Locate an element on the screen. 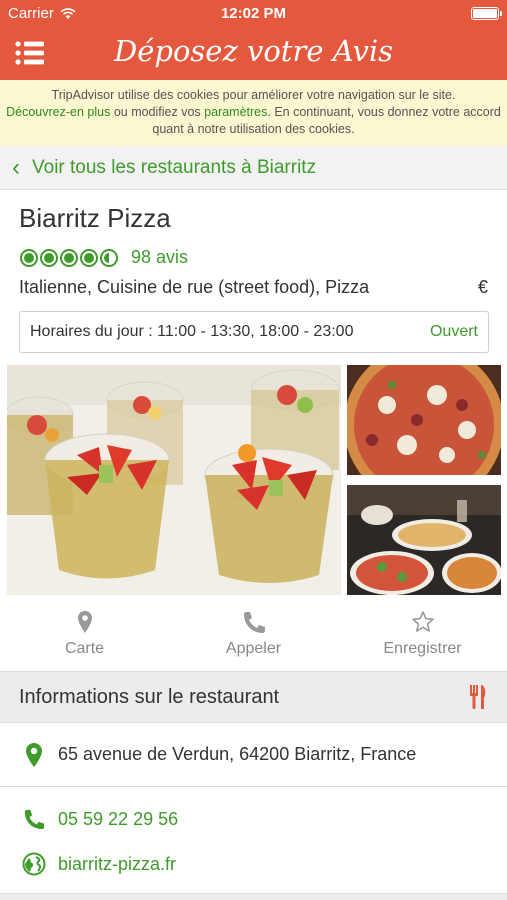  back-link-label: Voir tous les restaurants à Biarritz is located at coordinates (174, 167).